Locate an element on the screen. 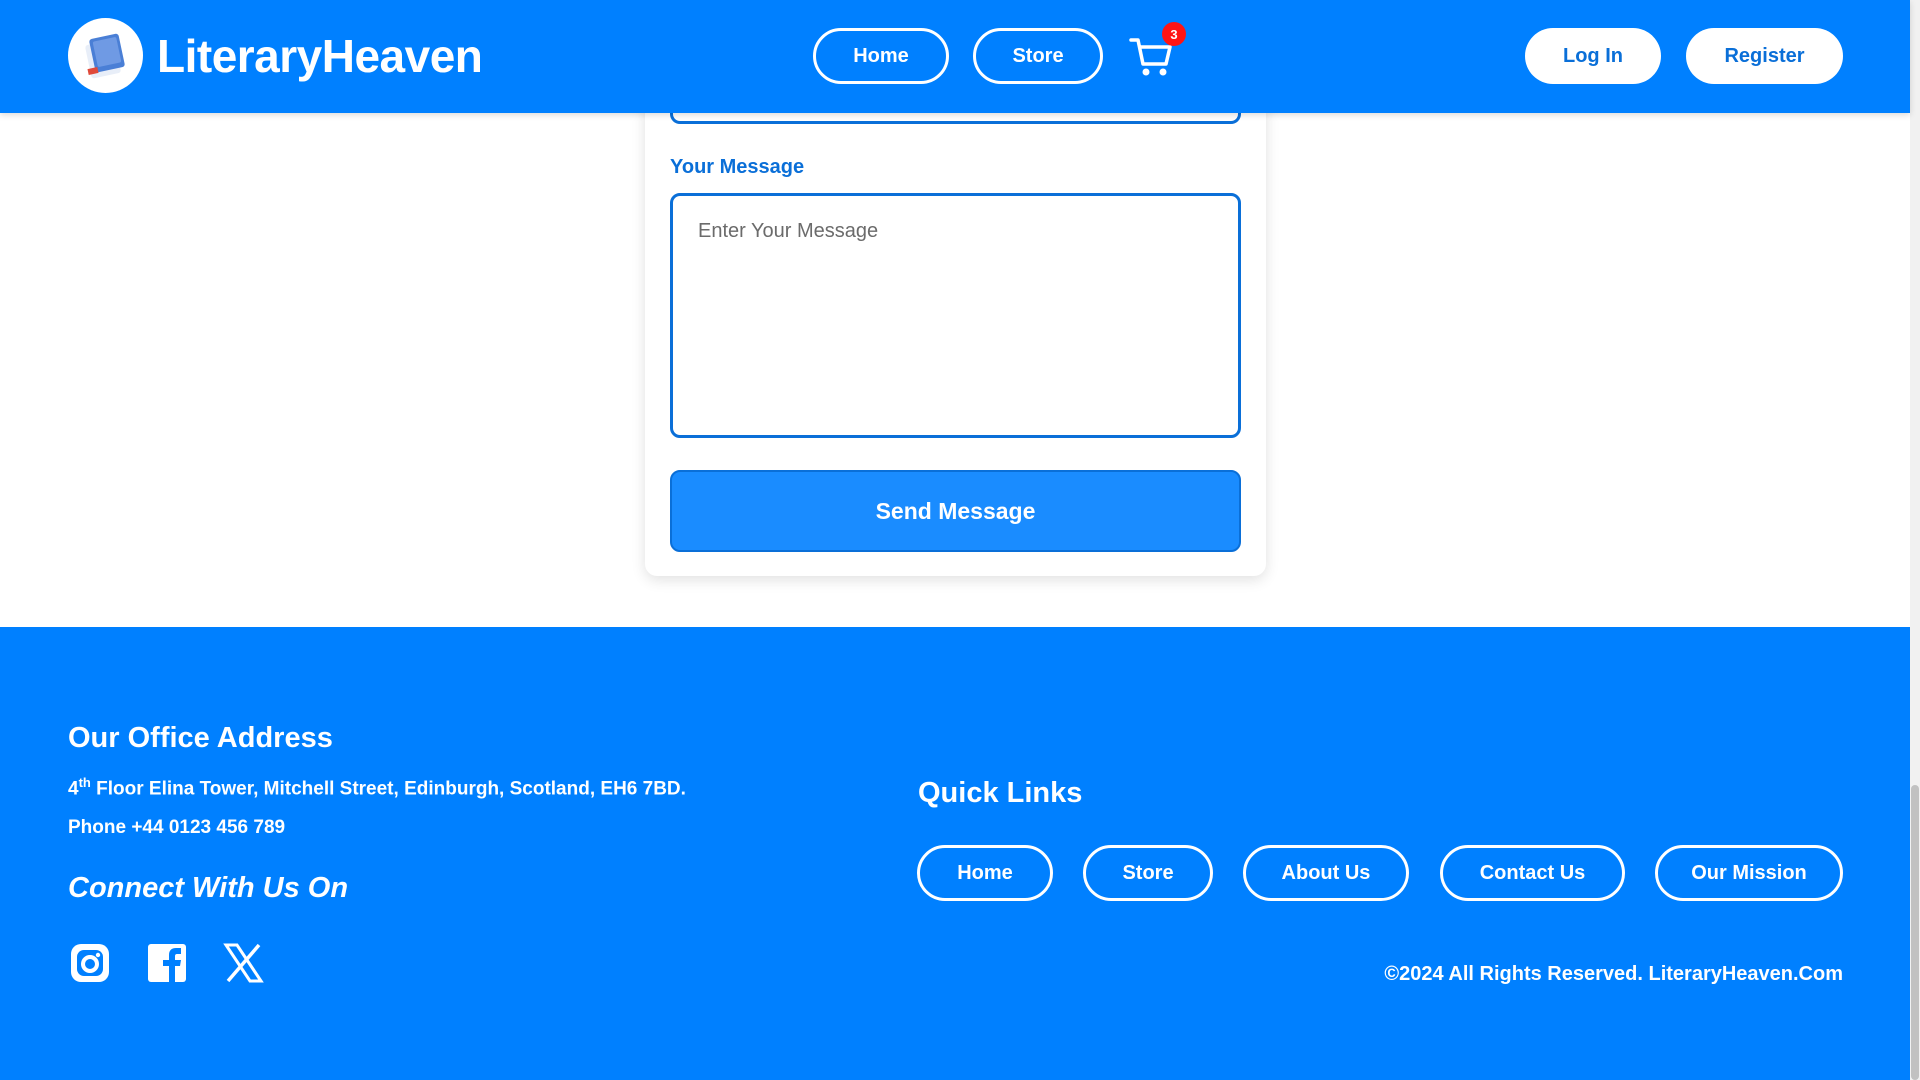 The height and width of the screenshot is (1080, 1920). quick-link-our-mission: Our Mission is located at coordinates (1749, 873).